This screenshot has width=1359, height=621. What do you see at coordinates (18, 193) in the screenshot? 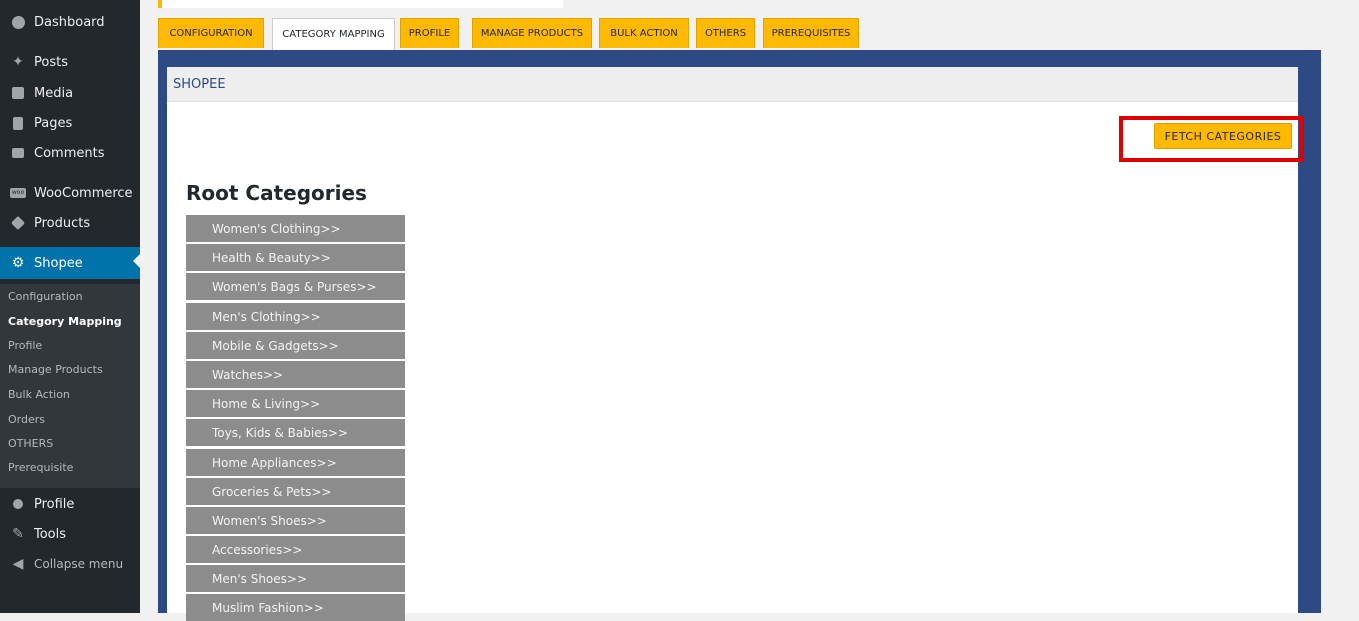
I see `woocommerce-icon: woo` at bounding box center [18, 193].